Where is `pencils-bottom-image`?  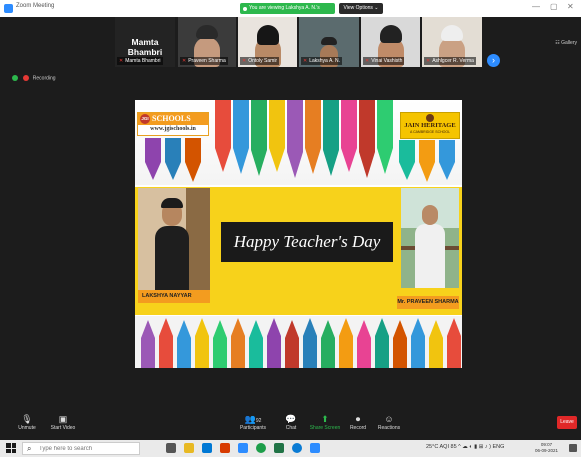 pencils-bottom-image is located at coordinates (298, 342).